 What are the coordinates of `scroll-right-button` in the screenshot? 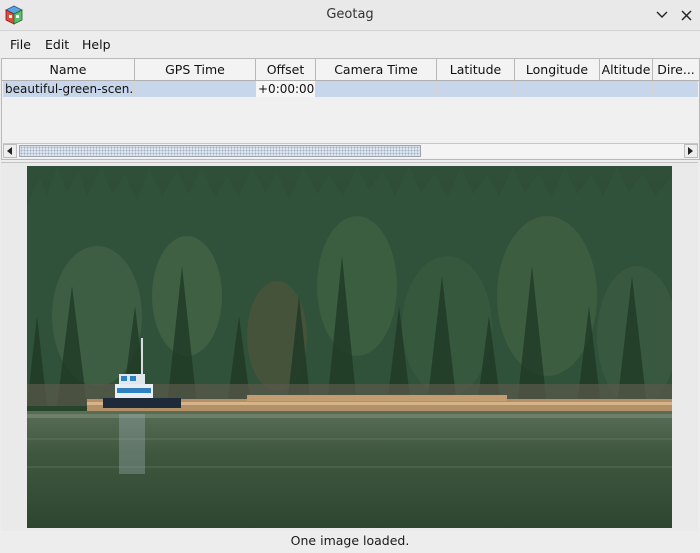 It's located at (691, 151).